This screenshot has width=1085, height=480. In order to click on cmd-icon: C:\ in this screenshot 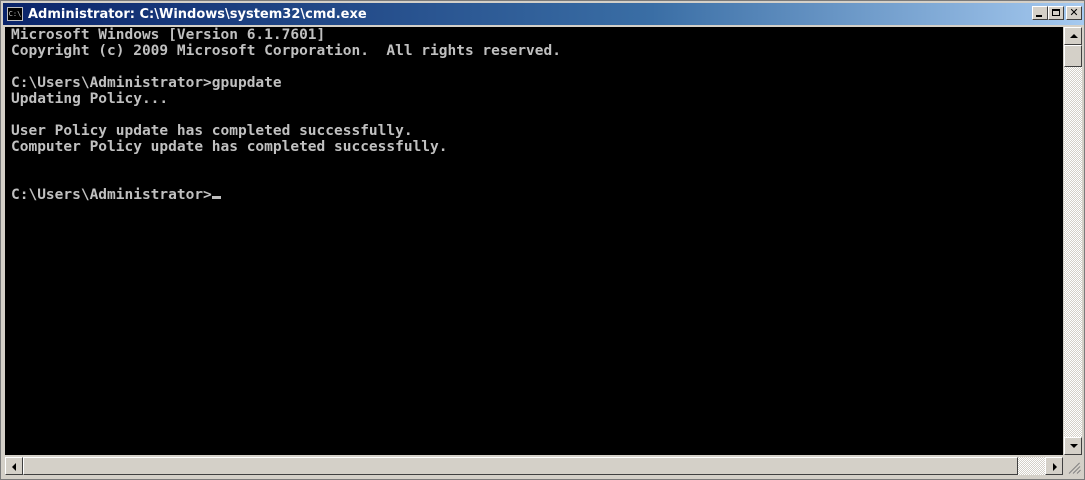, I will do `click(15, 14)`.